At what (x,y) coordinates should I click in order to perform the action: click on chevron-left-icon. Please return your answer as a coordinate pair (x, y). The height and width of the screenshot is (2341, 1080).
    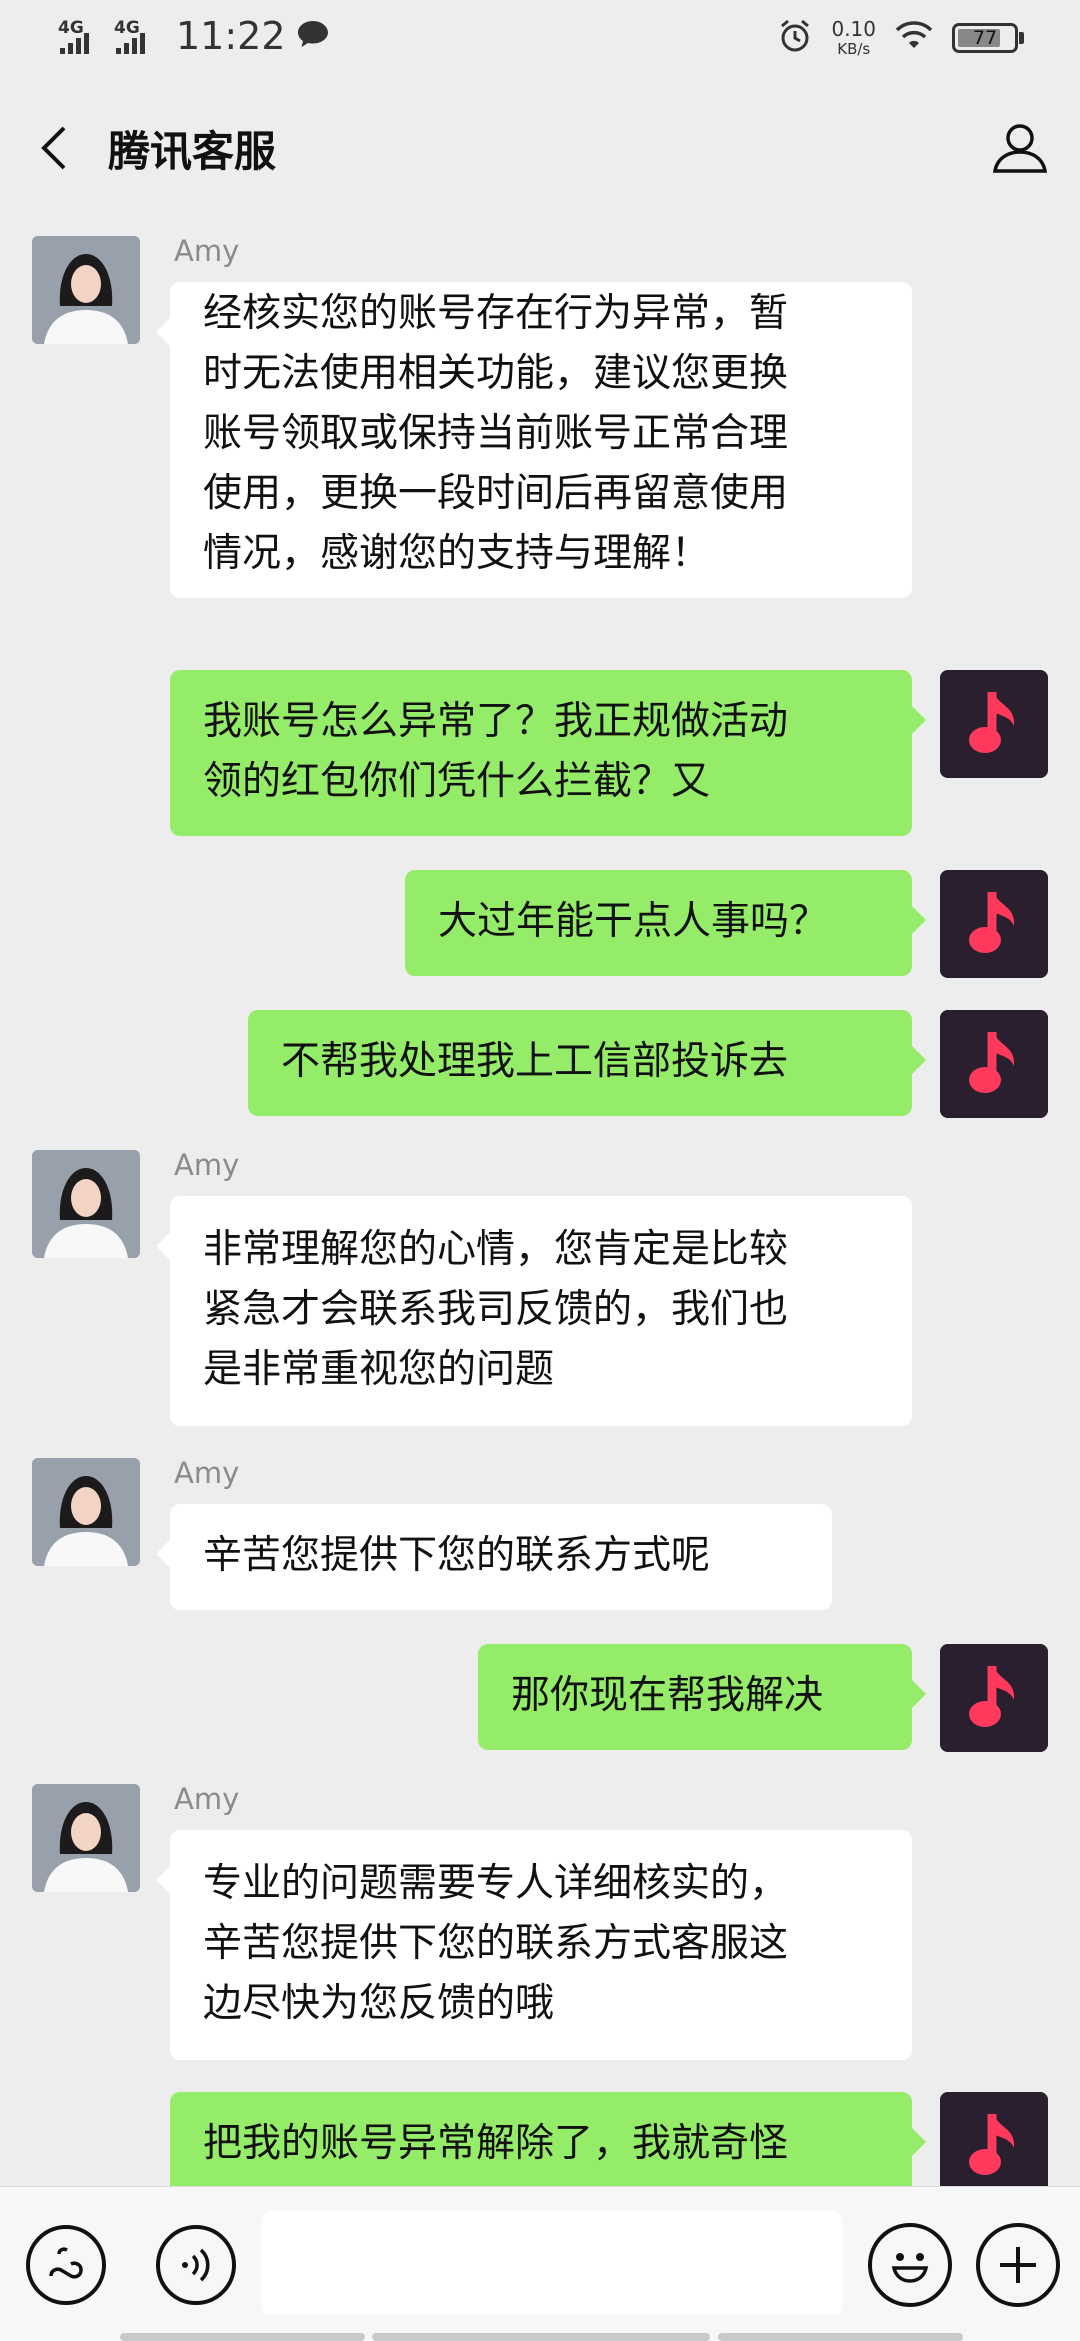
    Looking at the image, I should click on (53, 148).